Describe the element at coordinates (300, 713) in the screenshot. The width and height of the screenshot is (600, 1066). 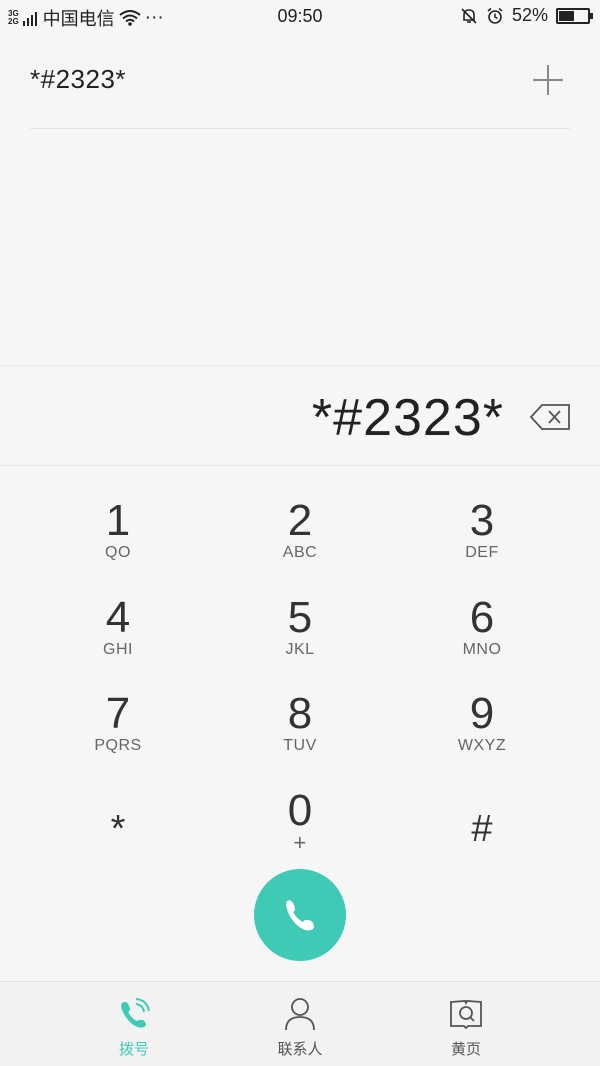
I see `key-digit: 8` at that location.